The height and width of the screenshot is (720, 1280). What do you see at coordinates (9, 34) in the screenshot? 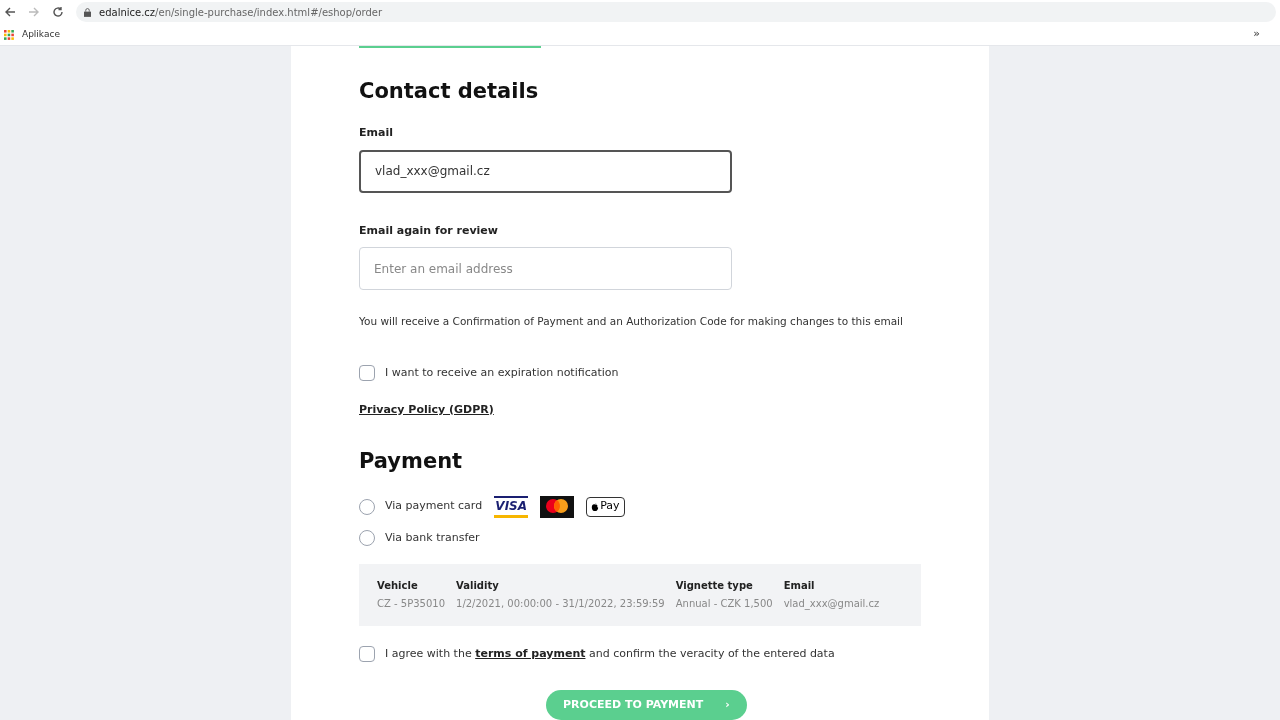
I see `apps-grid-icon` at bounding box center [9, 34].